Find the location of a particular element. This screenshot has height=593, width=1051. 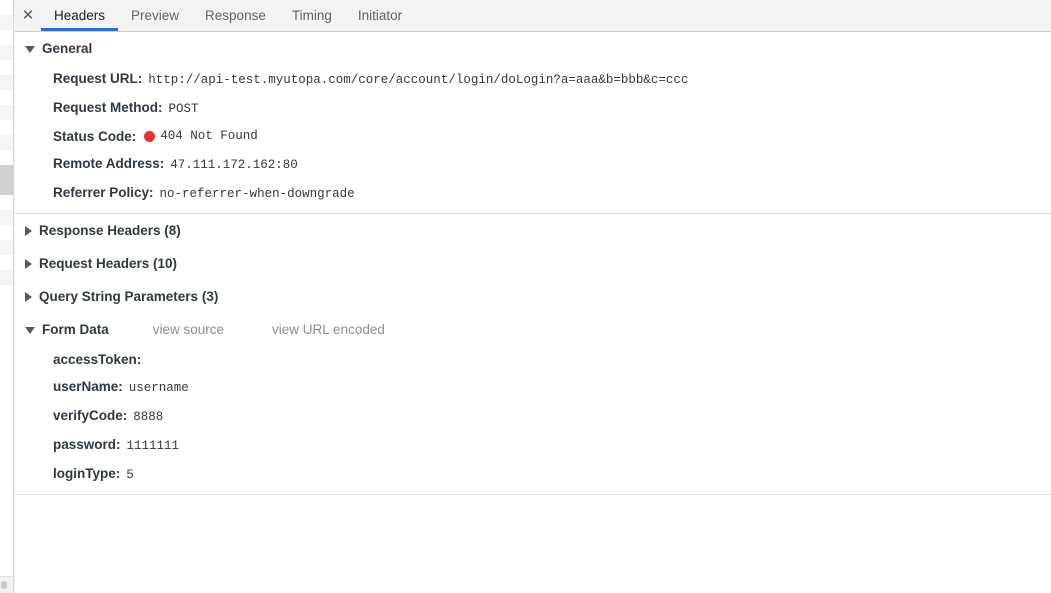

horizontal-scrollbar-thumb is located at coordinates (4, 585).